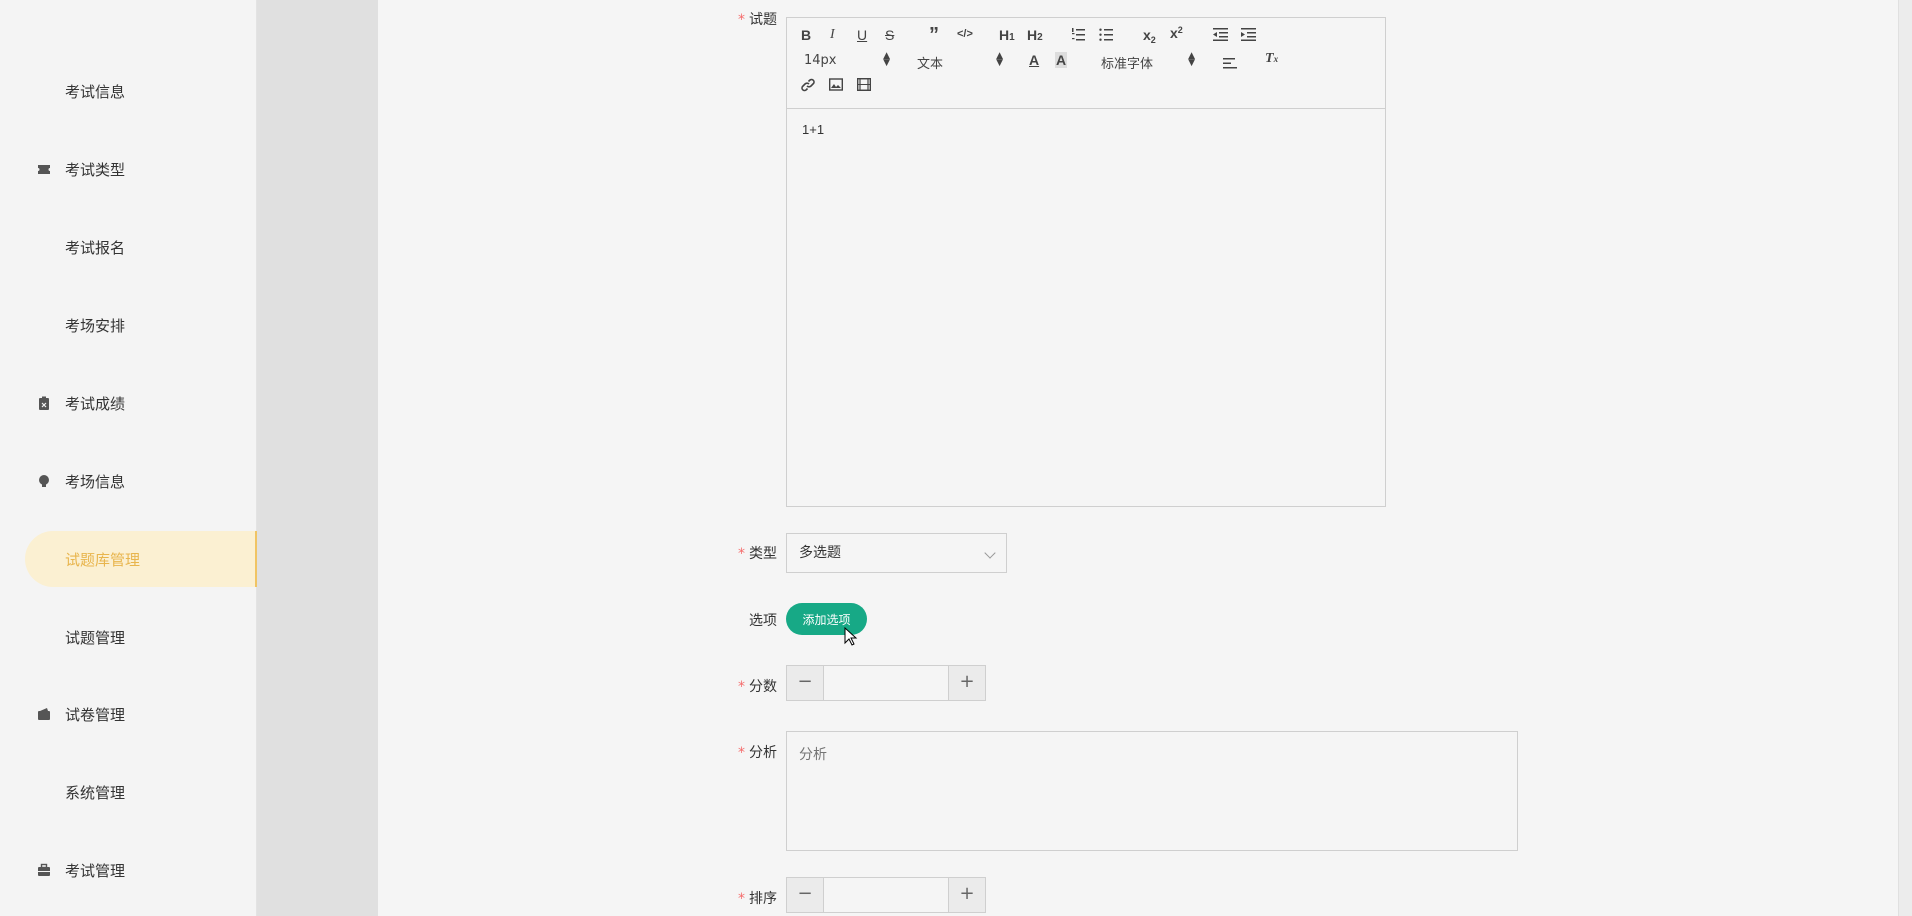  Describe the element at coordinates (813, 129) in the screenshot. I see `editor-text: 1+1` at that location.